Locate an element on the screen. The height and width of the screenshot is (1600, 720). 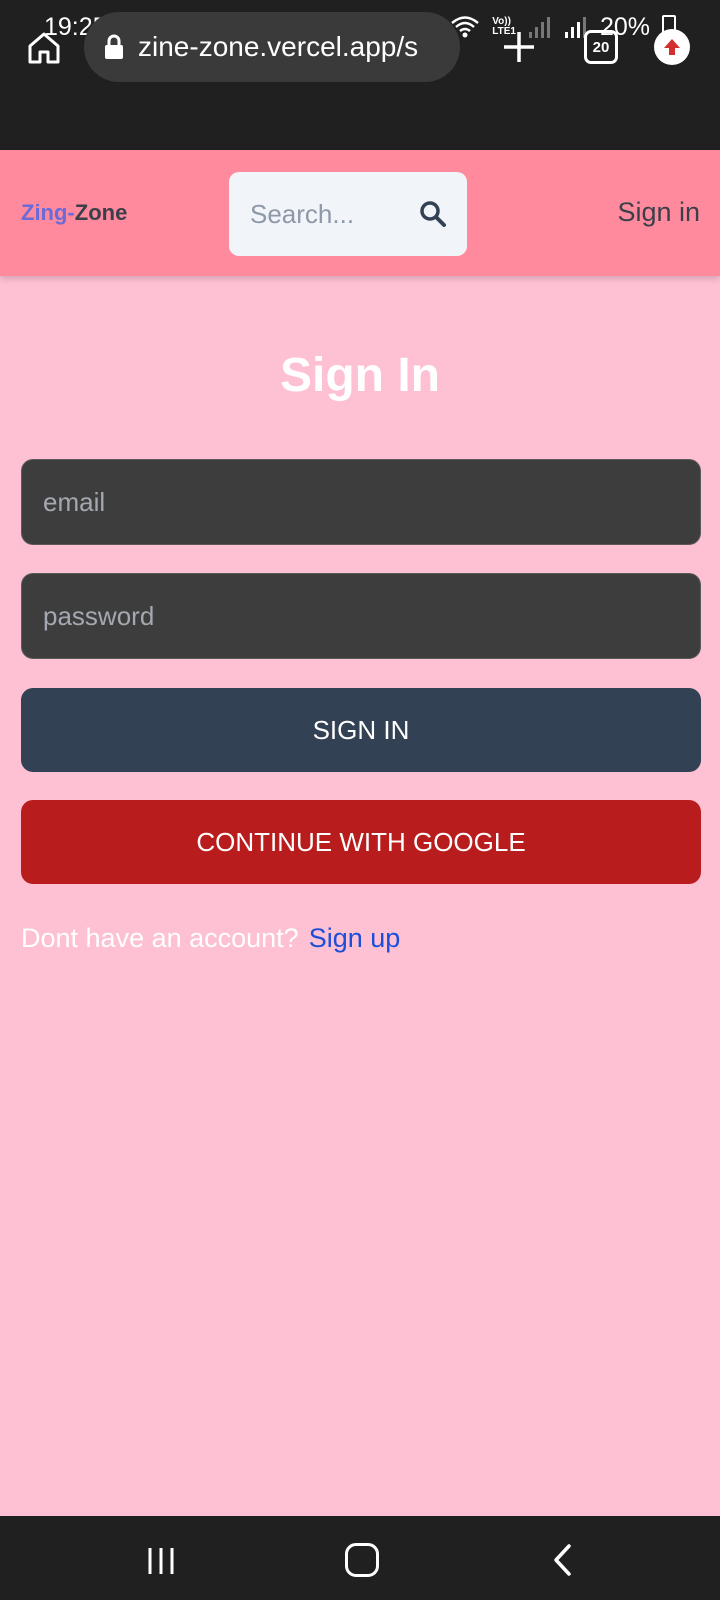
lock-icon is located at coordinates (114, 46).